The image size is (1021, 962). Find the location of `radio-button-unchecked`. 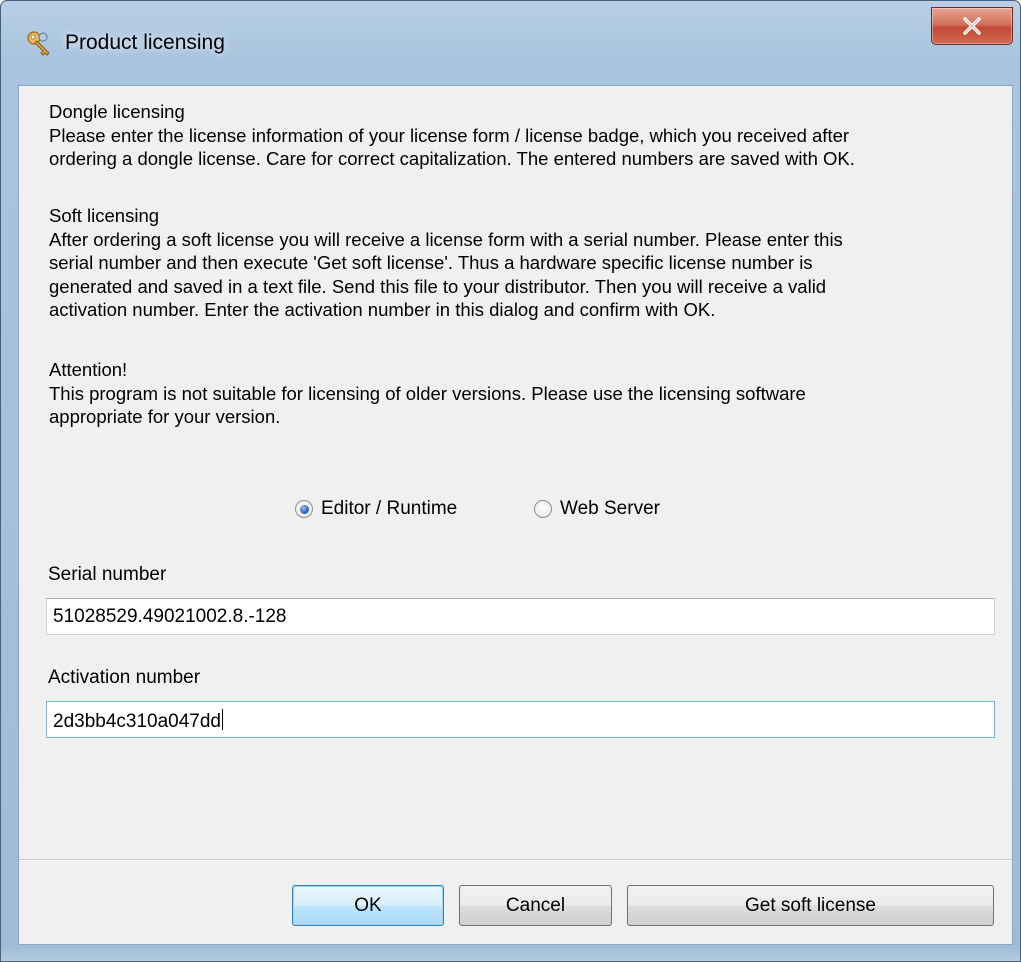

radio-button-unchecked is located at coordinates (543, 509).